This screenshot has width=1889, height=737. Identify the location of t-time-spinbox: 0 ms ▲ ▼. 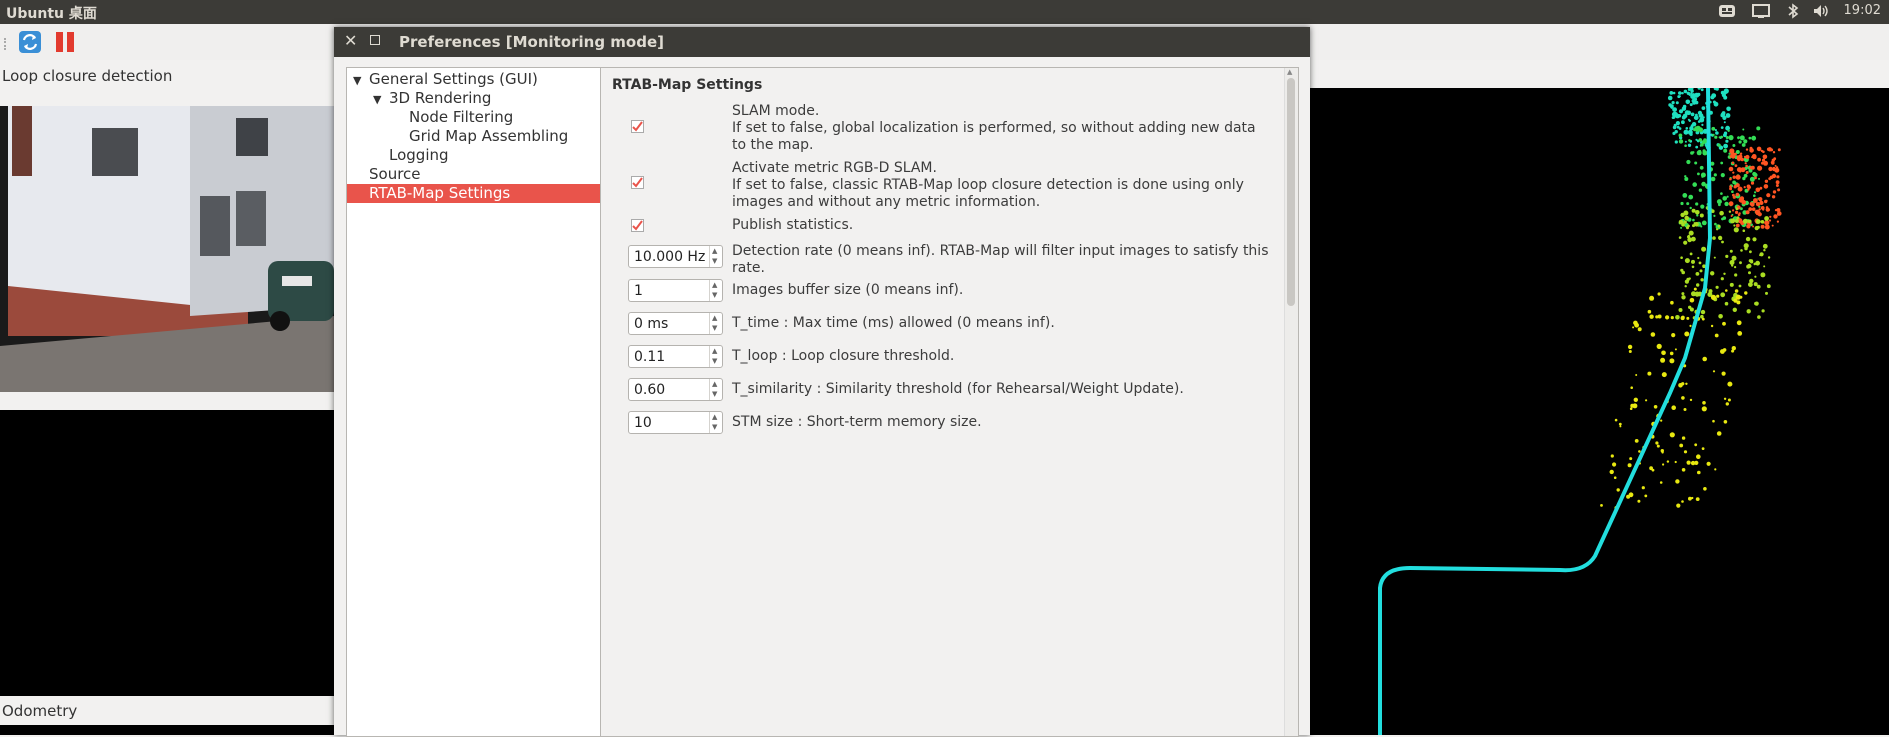
(675, 323).